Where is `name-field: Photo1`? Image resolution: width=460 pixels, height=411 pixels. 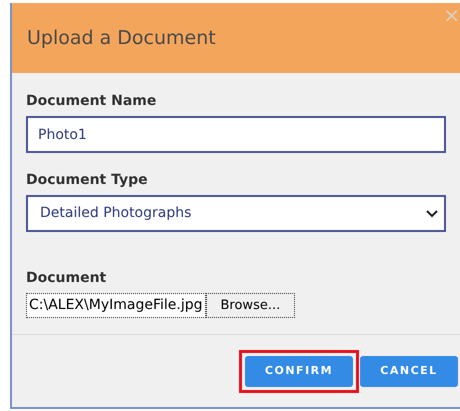
name-field: Photo1 is located at coordinates (236, 134).